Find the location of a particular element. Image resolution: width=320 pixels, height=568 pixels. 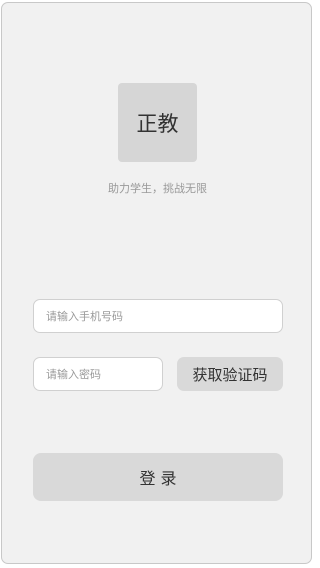

app-logo: 正教 is located at coordinates (157, 122).